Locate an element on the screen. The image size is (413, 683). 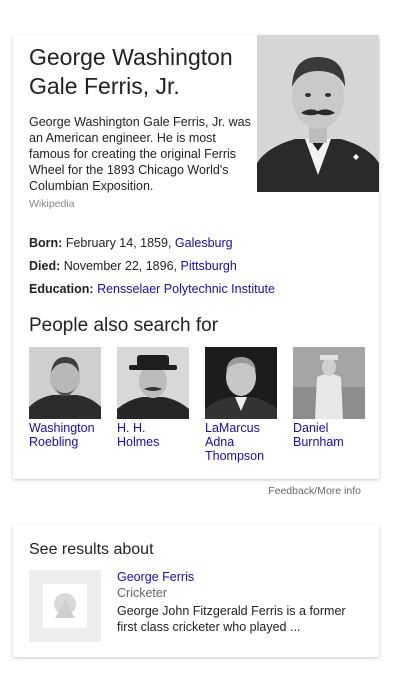
source-link: Wikipedia is located at coordinates (52, 204).